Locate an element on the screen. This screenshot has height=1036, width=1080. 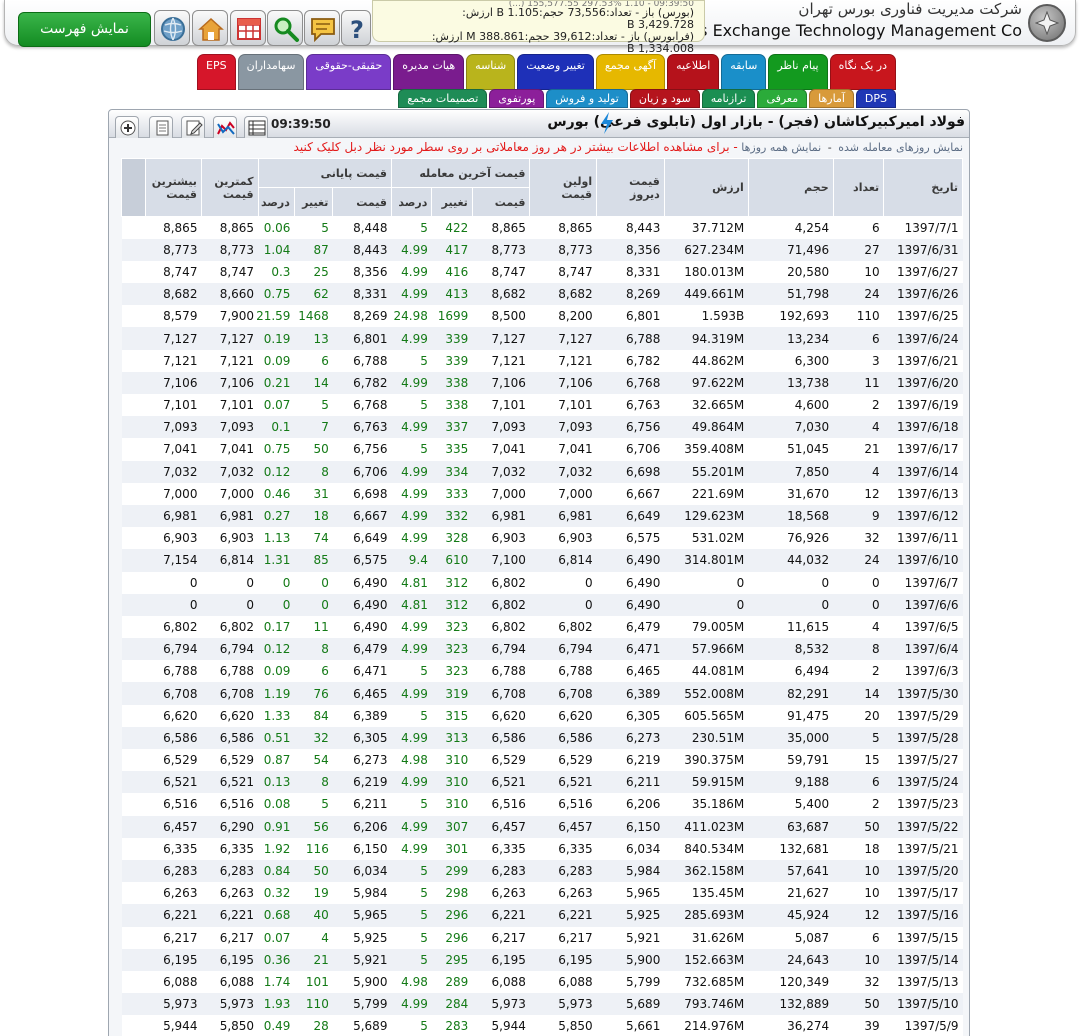
tab-tabs_row1-10: EPS is located at coordinates (216, 72).